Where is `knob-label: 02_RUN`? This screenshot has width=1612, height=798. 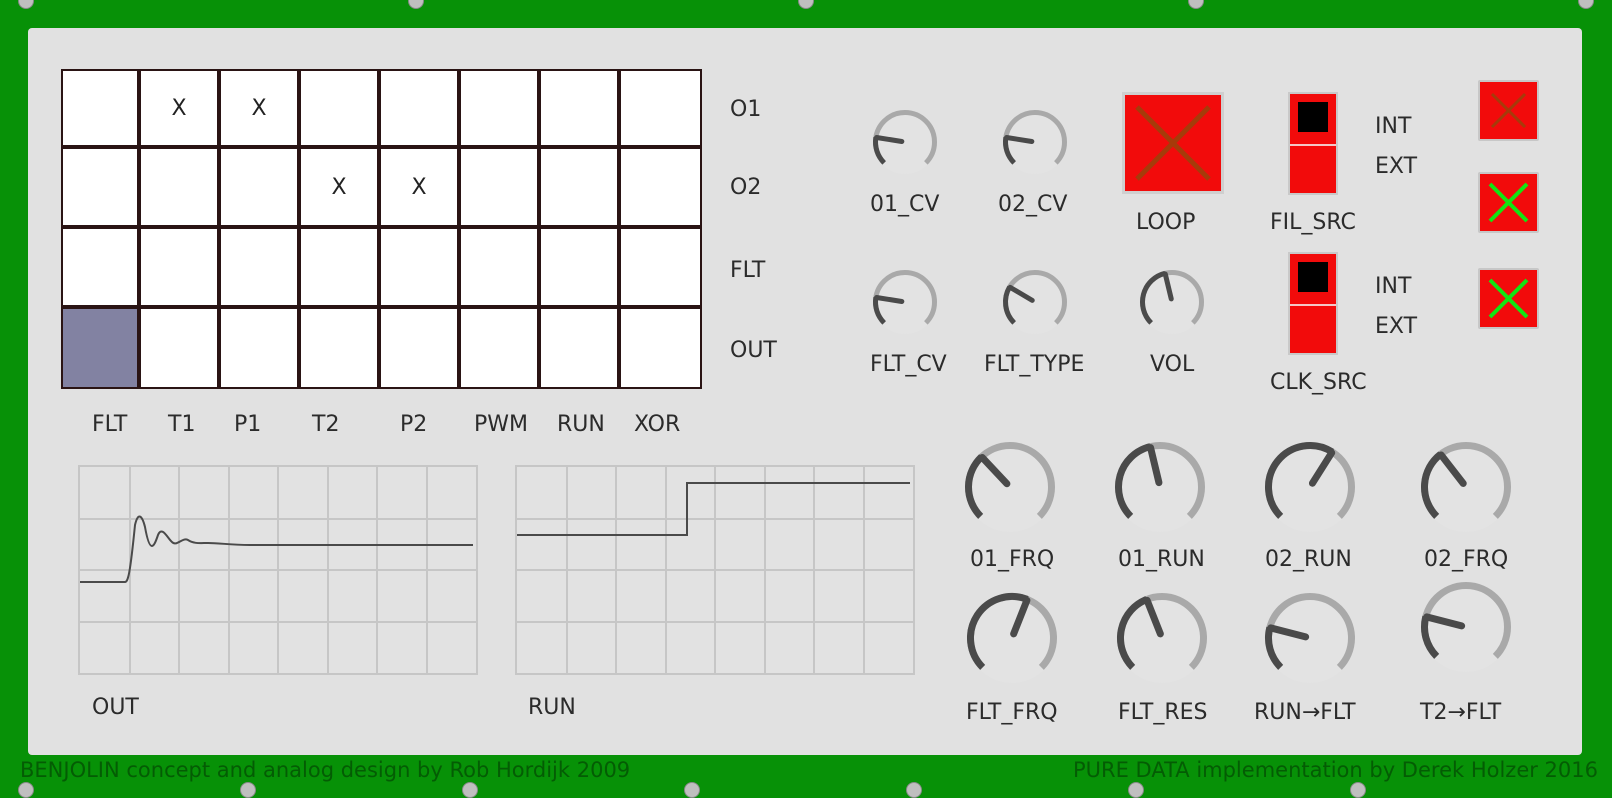
knob-label: 02_RUN is located at coordinates (1308, 559).